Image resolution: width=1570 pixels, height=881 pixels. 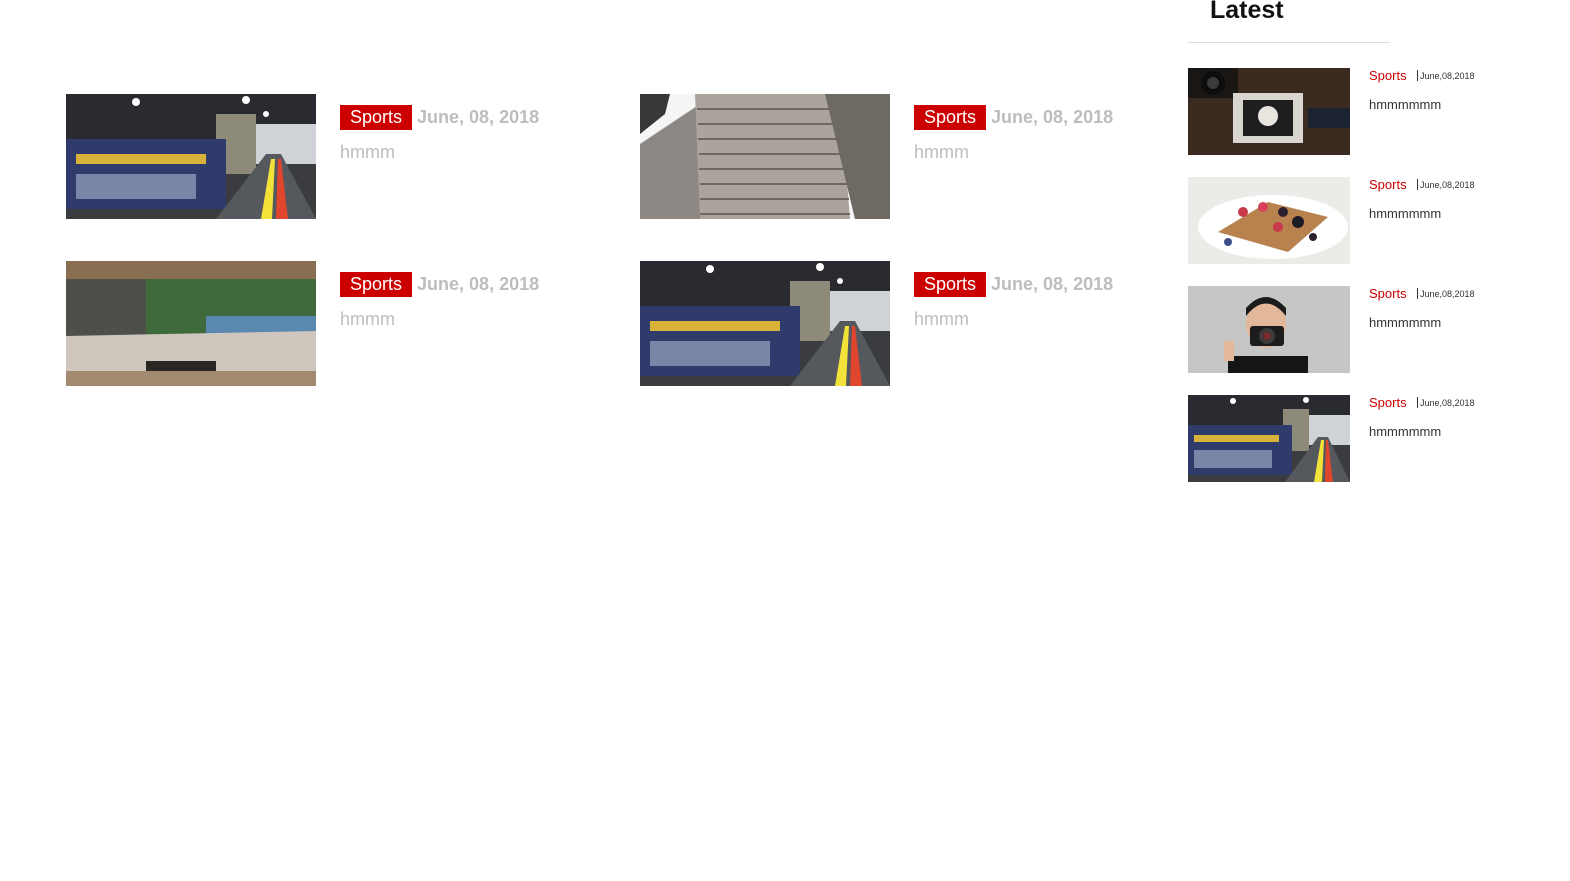 I want to click on waffle-berries-image, so click(x=1269, y=220).